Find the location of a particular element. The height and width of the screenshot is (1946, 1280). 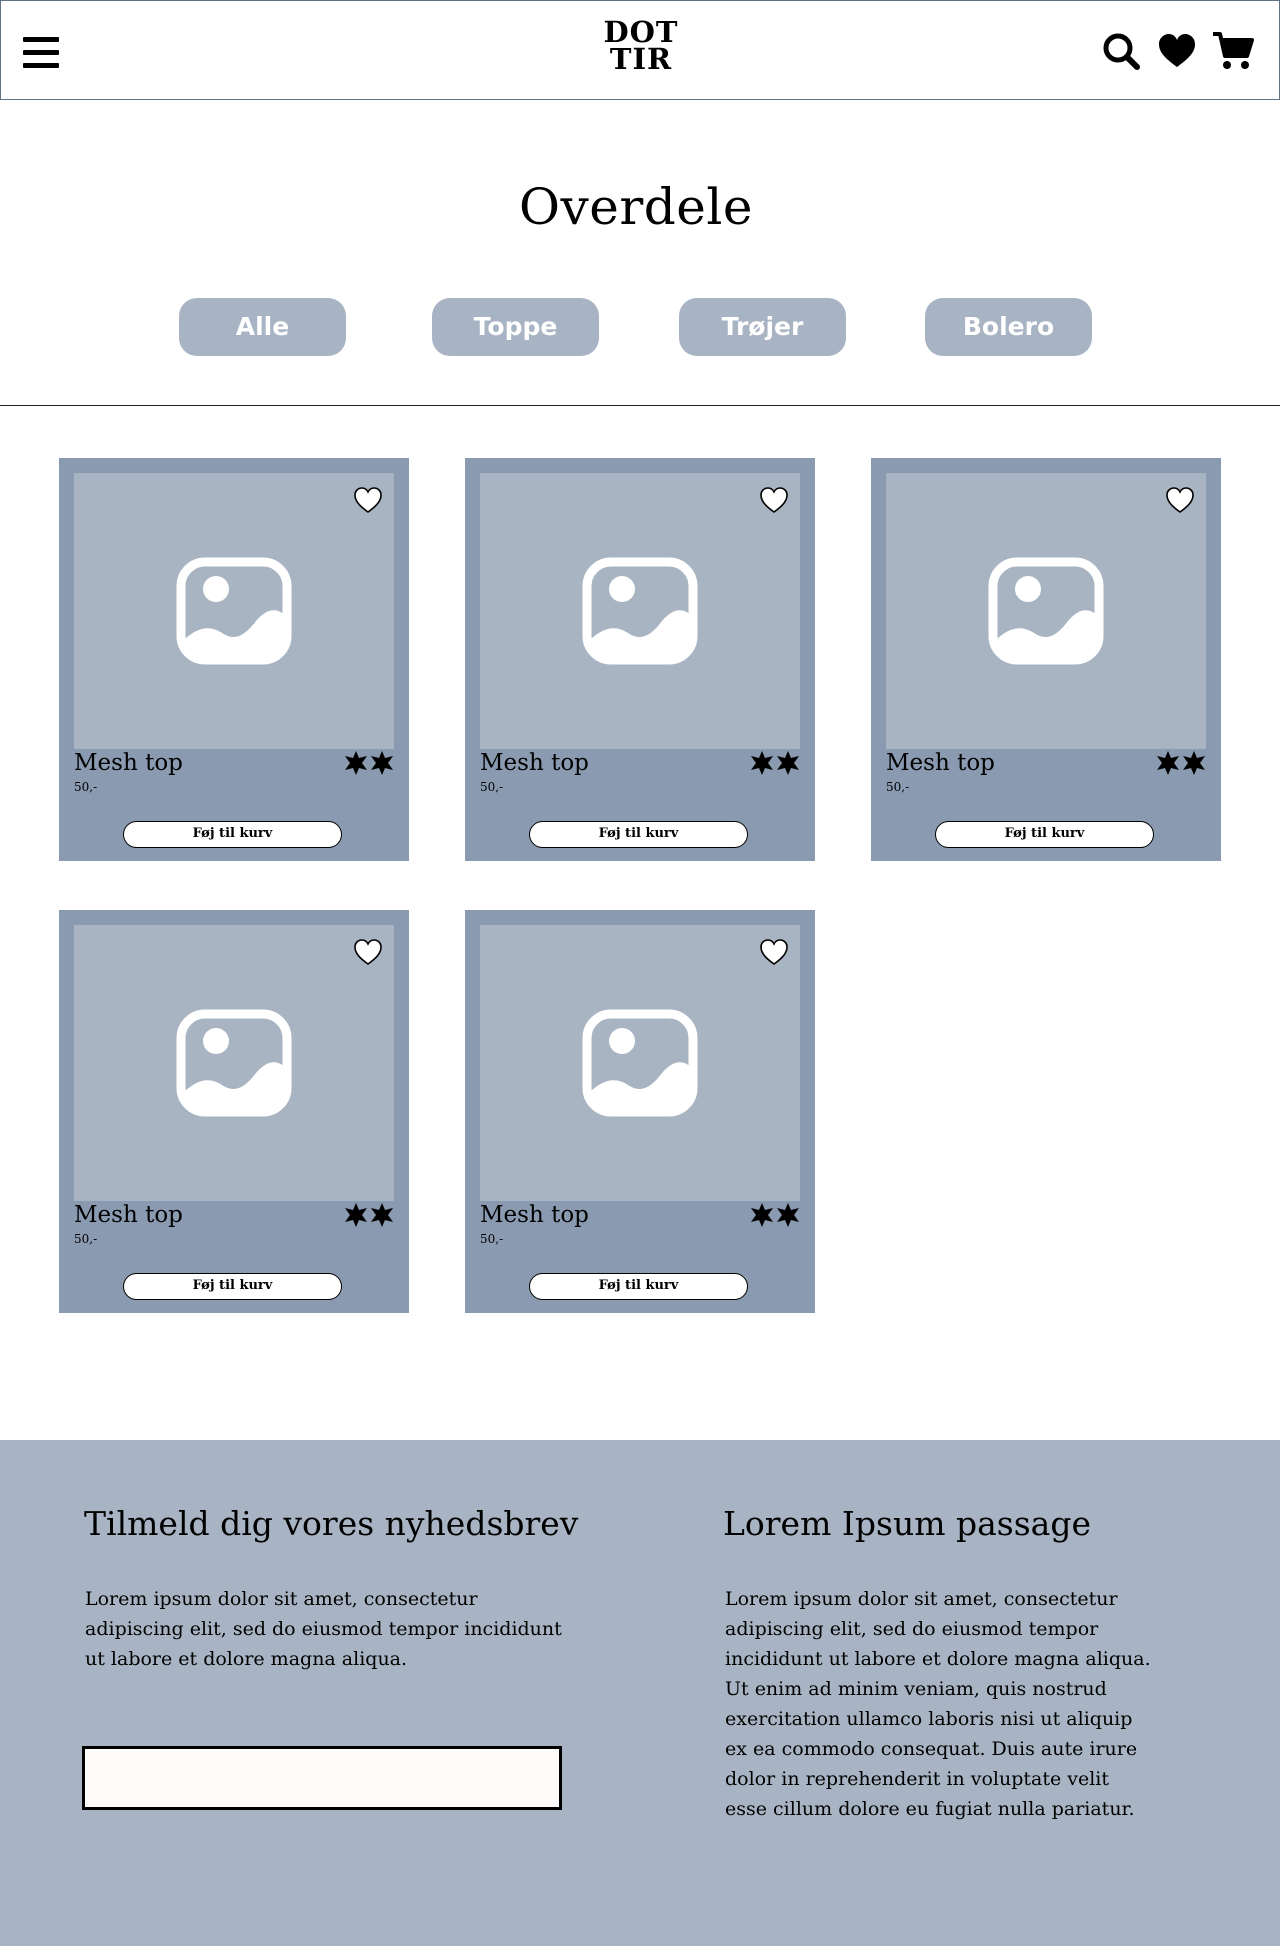

logo: DOT TIR is located at coordinates (641, 49).